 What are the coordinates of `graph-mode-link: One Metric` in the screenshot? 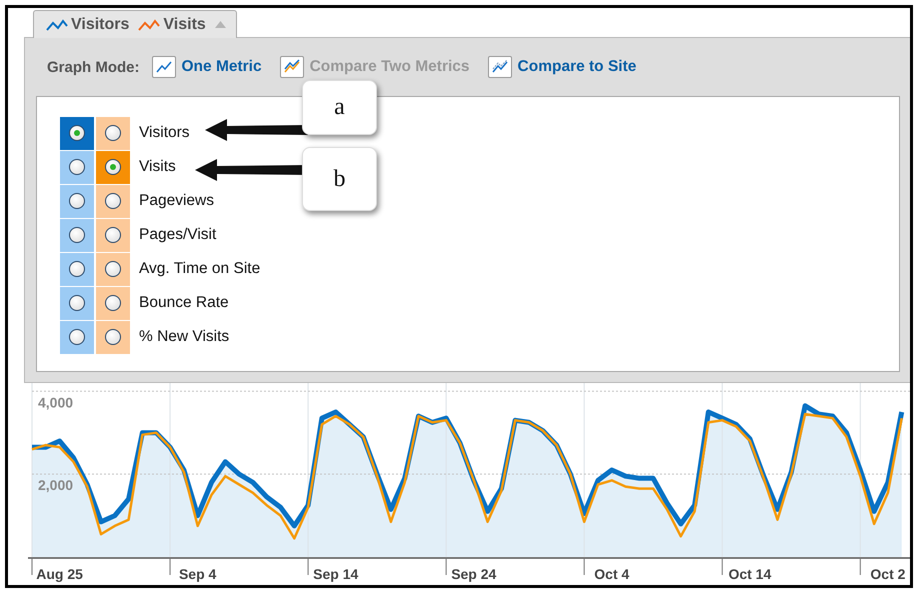 It's located at (222, 67).